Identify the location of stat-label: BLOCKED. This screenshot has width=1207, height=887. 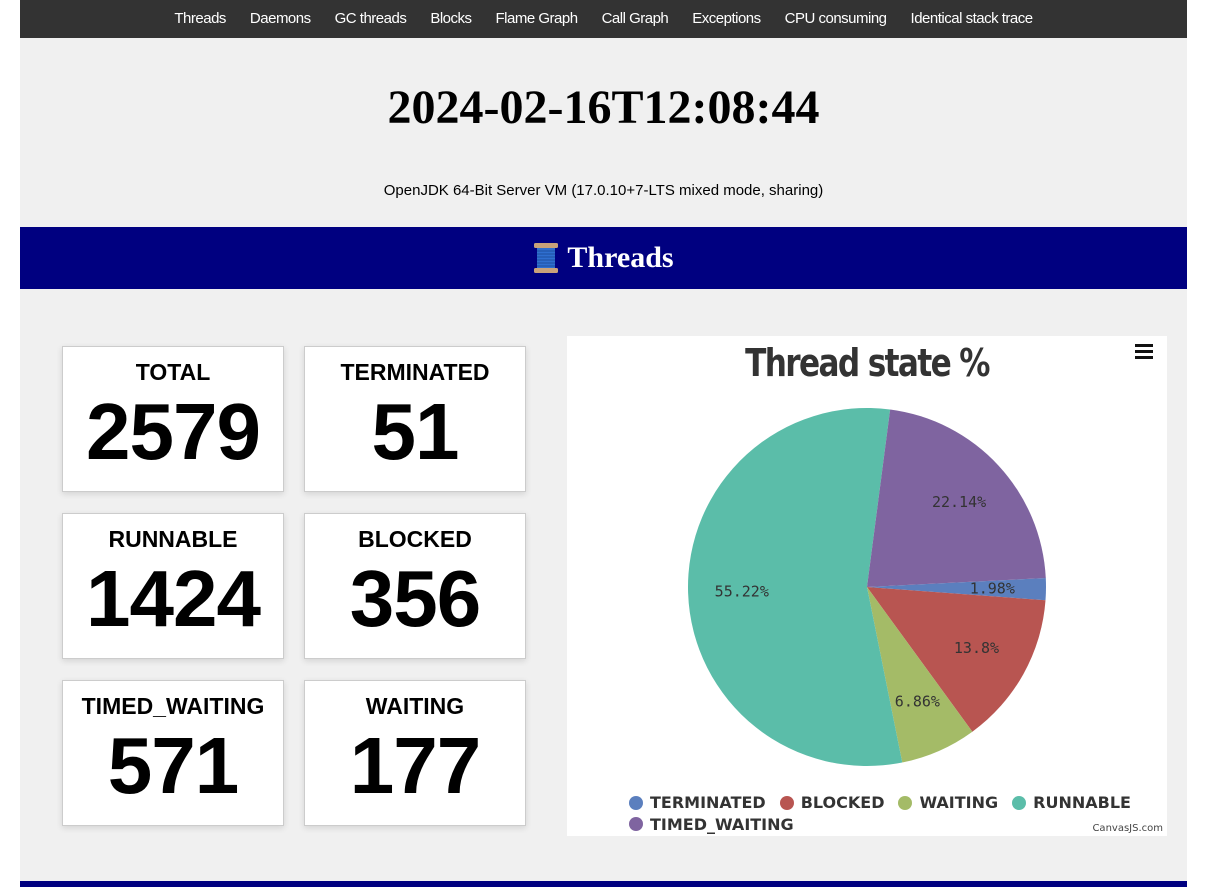
(415, 539).